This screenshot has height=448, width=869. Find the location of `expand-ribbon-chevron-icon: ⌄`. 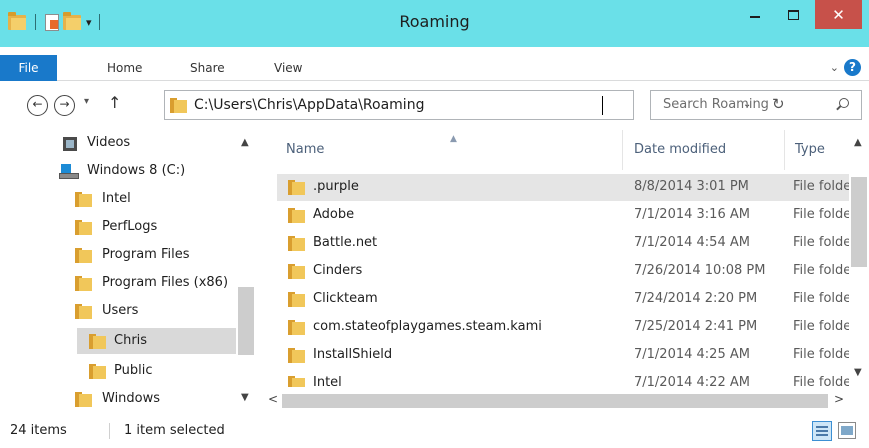

expand-ribbon-chevron-icon: ⌄ is located at coordinates (834, 68).